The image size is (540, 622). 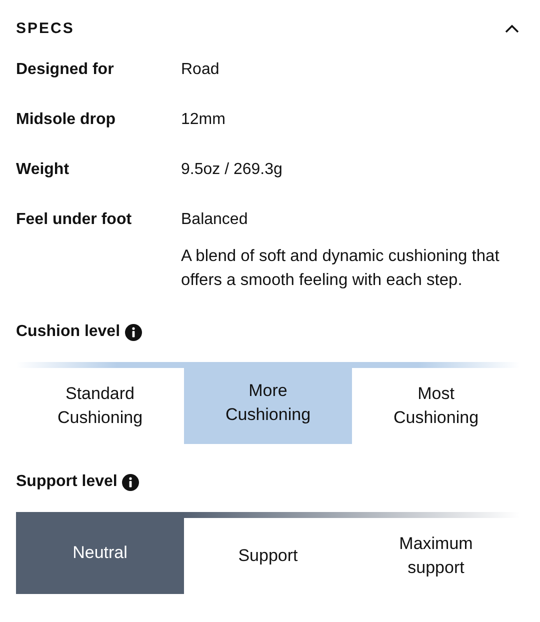 What do you see at coordinates (215, 220) in the screenshot?
I see `spec-value: Balanced` at bounding box center [215, 220].